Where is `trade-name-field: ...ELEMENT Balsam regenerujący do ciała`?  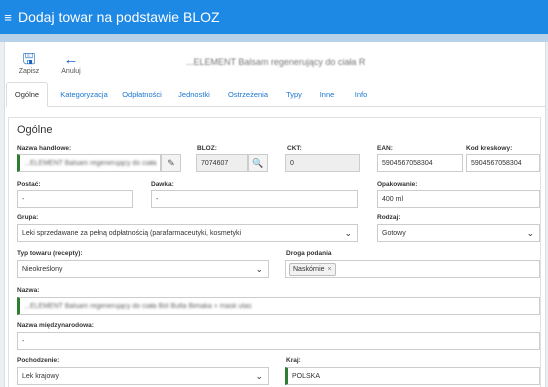 trade-name-field: ...ELEMENT Balsam regenerujący do ciała is located at coordinates (89, 163).